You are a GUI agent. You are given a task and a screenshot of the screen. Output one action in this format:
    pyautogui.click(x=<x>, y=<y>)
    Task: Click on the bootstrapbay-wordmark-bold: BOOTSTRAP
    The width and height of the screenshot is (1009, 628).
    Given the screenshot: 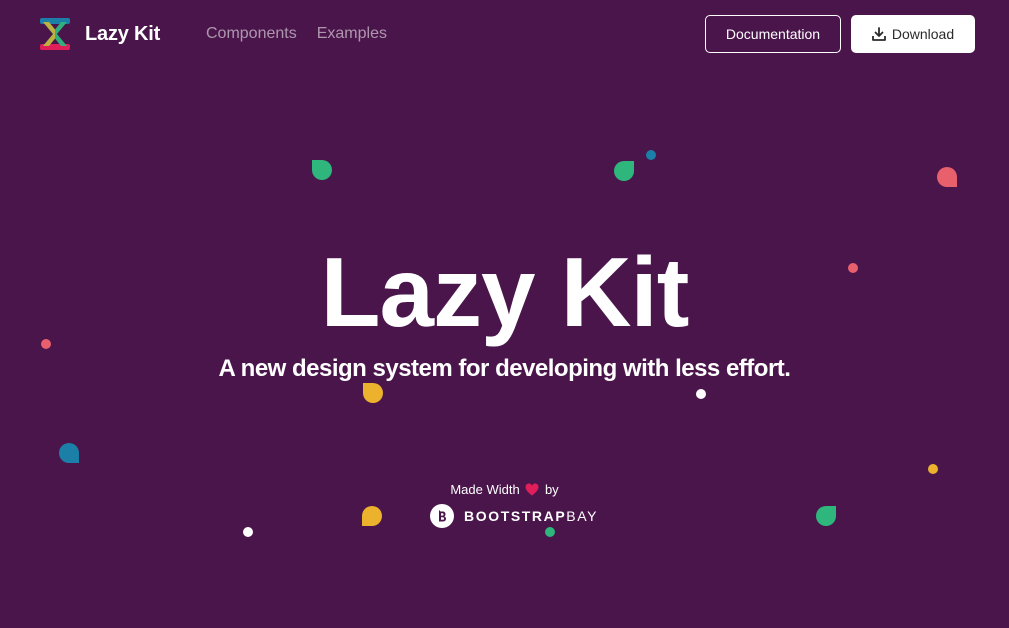 What is the action you would take?
    pyautogui.click(x=515, y=516)
    